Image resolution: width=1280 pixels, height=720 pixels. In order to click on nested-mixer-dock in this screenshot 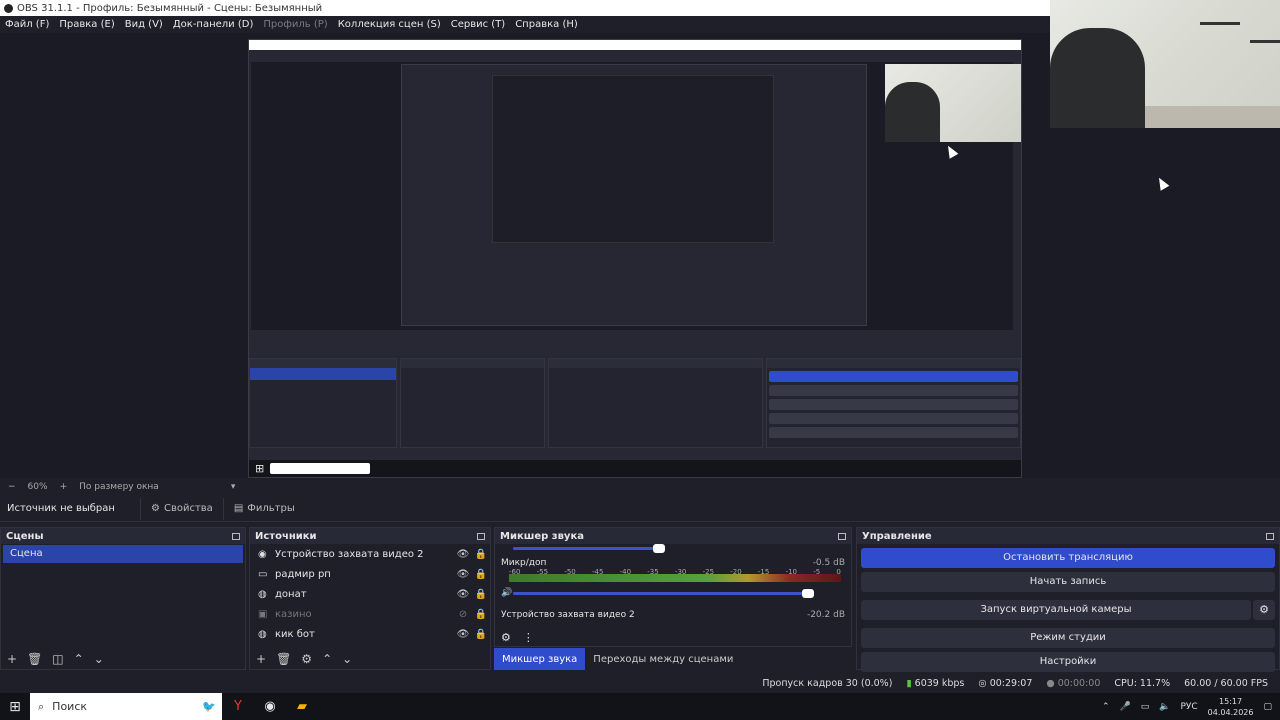, I will do `click(655, 403)`.